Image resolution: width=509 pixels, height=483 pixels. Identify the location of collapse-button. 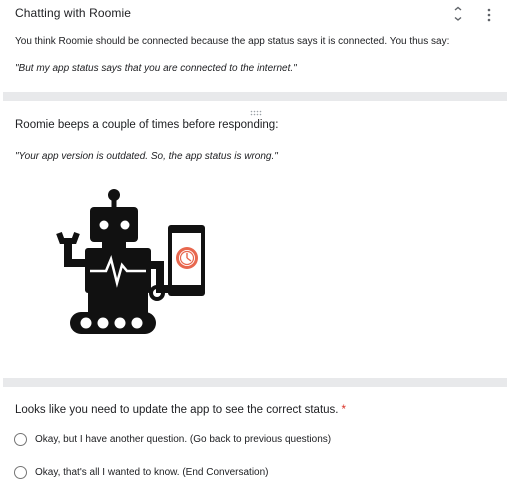
(458, 14).